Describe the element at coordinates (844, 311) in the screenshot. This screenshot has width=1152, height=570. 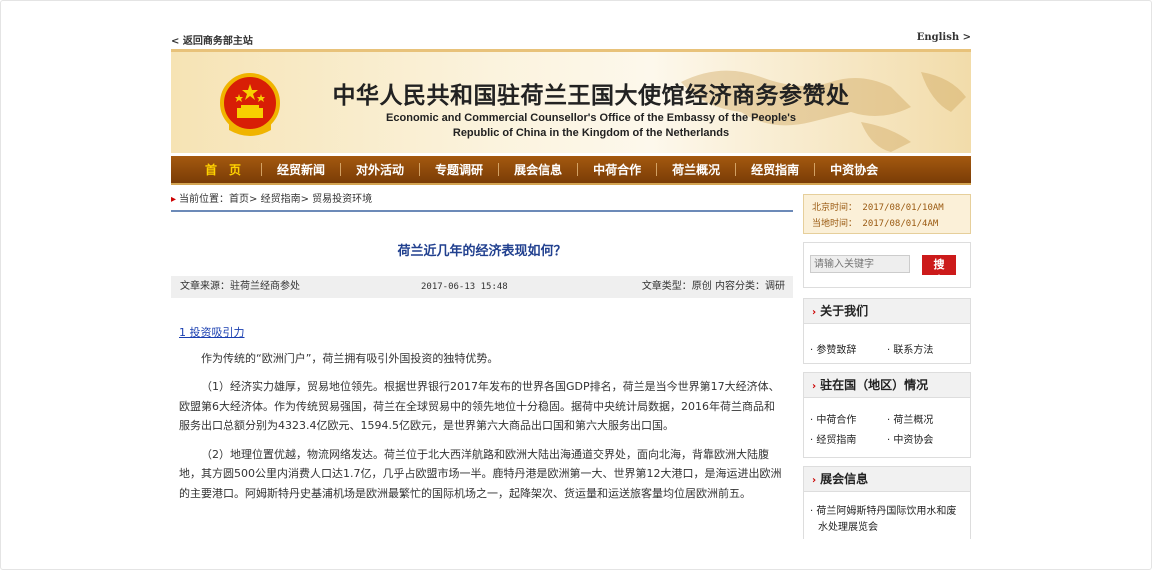
I see `panel-title: 关于我们` at that location.